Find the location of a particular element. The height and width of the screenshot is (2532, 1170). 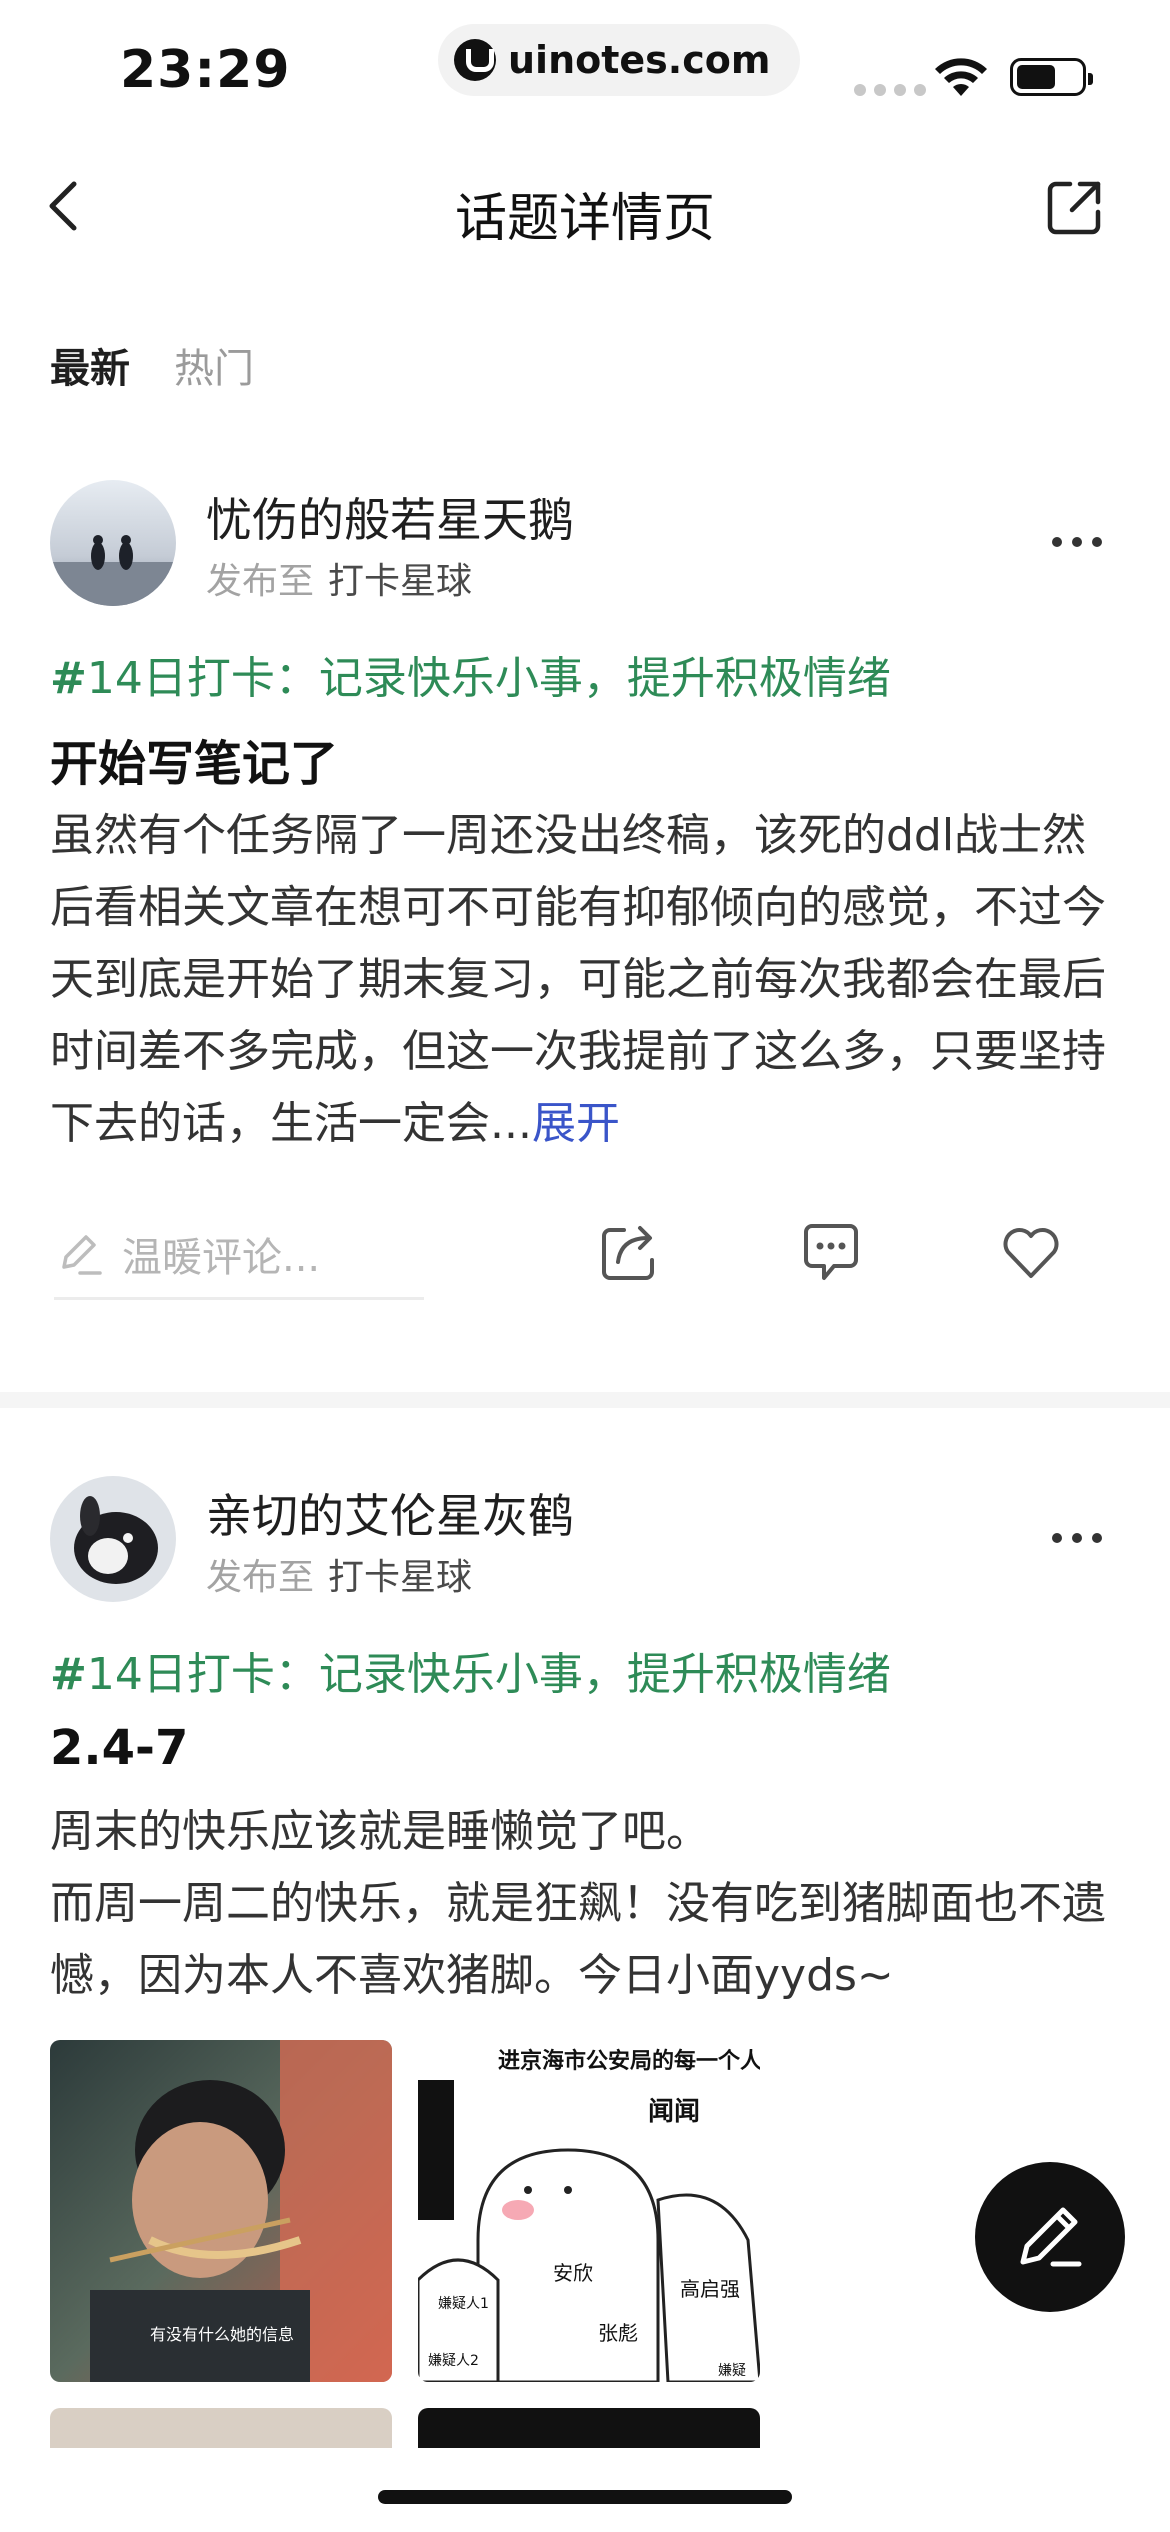

author-name: 亲切的艾伦星灰鹤 is located at coordinates (390, 1513).